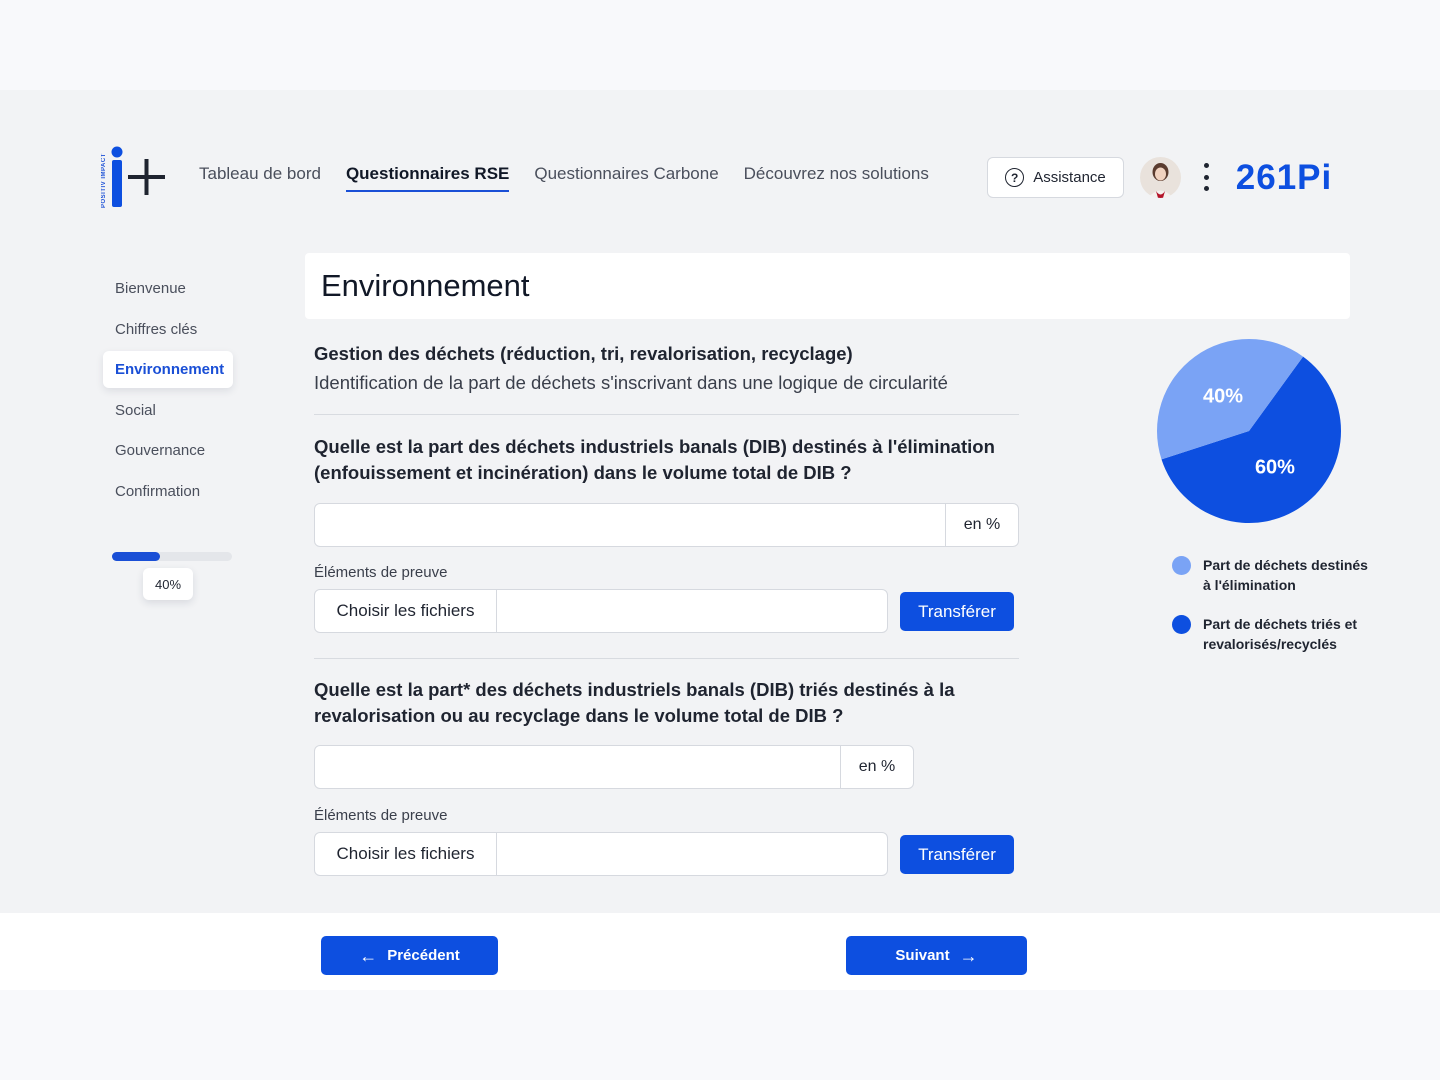 The width and height of the screenshot is (1440, 1080). I want to click on user-avatar, so click(1160, 177).